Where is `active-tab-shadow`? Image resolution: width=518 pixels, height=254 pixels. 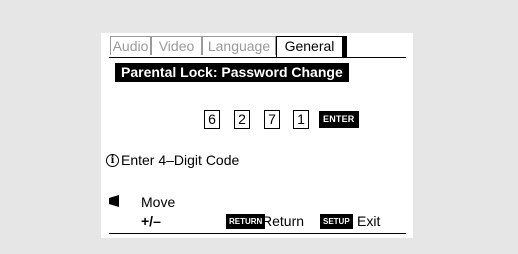 active-tab-shadow is located at coordinates (345, 46).